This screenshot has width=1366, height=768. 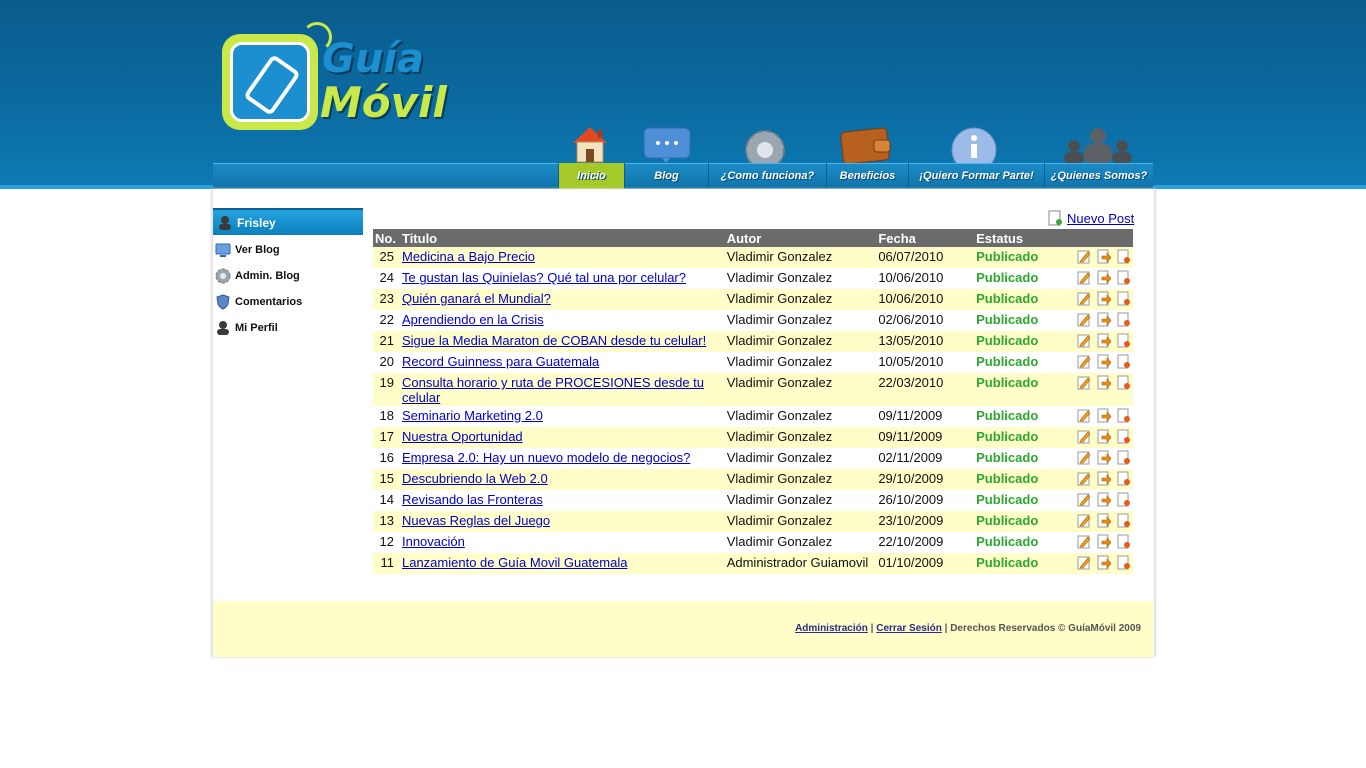 What do you see at coordinates (223, 328) in the screenshot?
I see `user-icon` at bounding box center [223, 328].